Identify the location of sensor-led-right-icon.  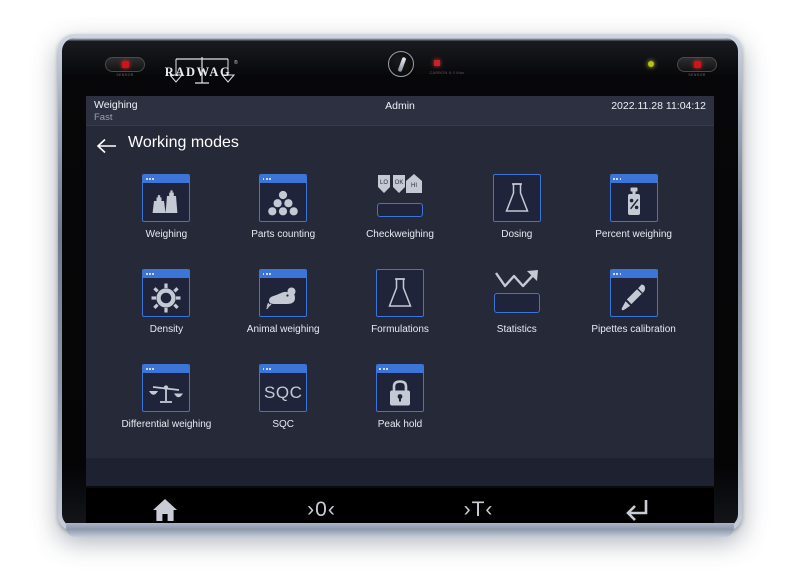
(697, 64).